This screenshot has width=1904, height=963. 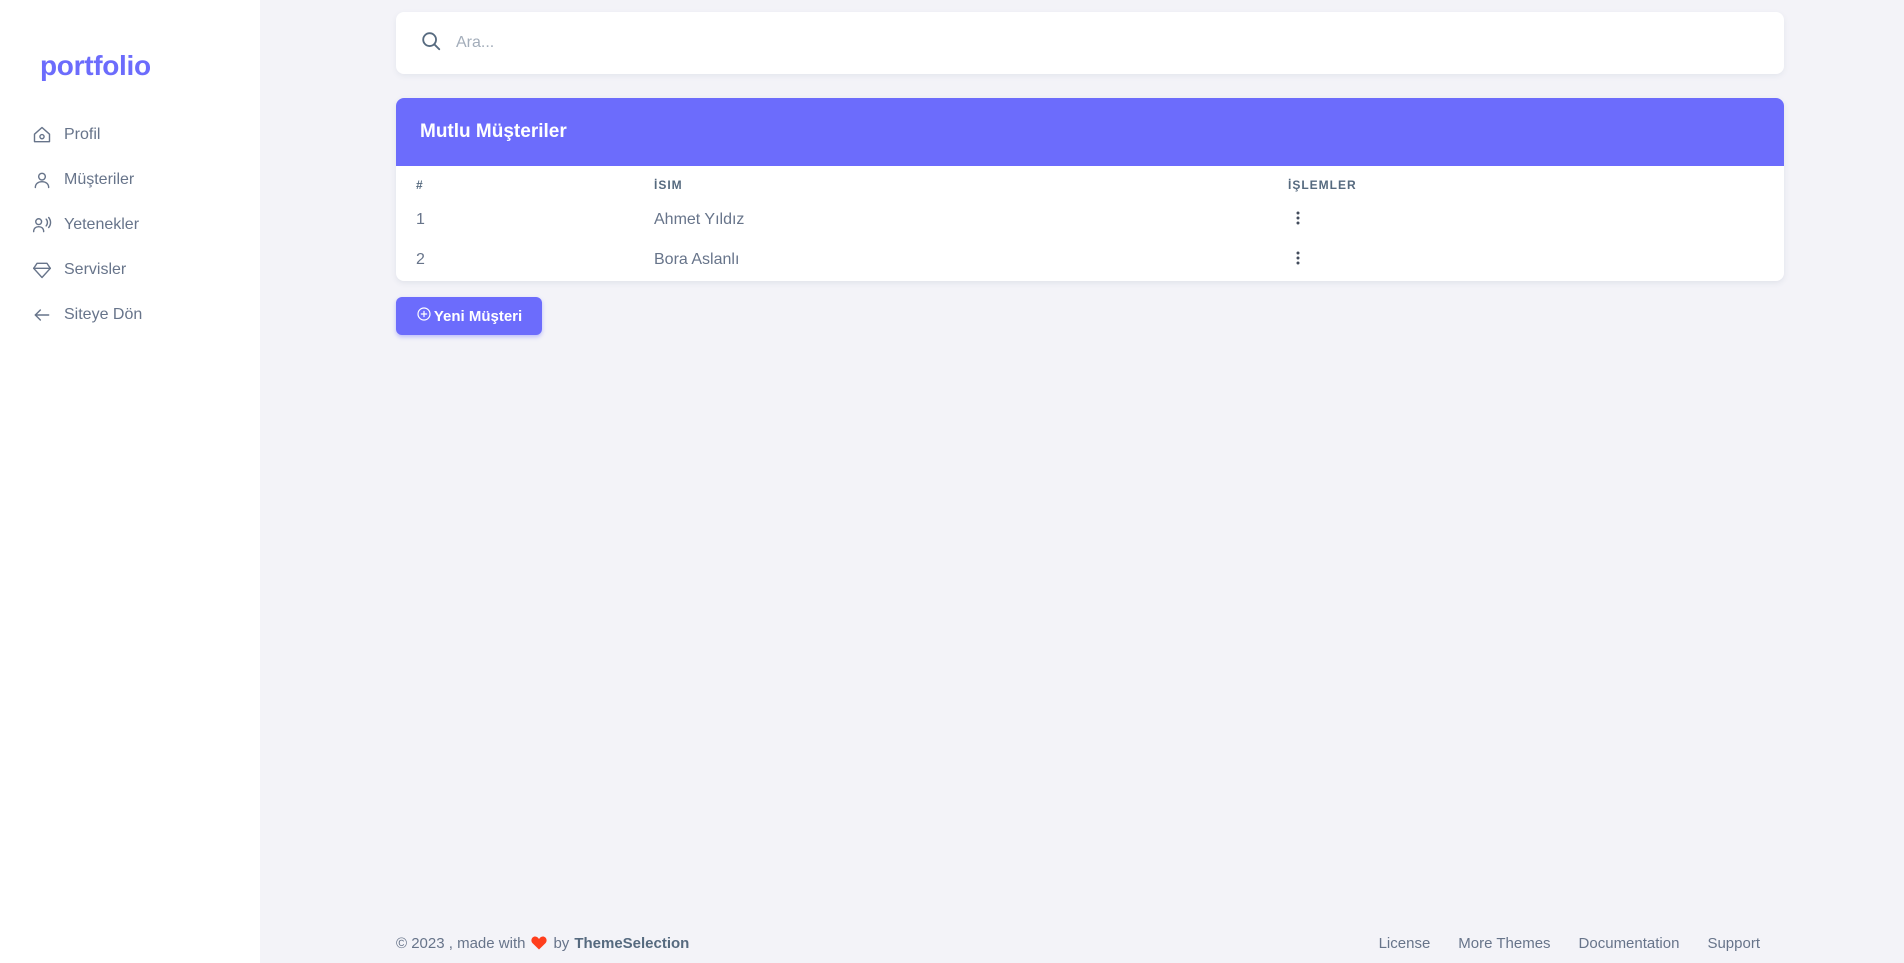 I want to click on new-customer-button-label: Yeni Müşteri, so click(x=478, y=316).